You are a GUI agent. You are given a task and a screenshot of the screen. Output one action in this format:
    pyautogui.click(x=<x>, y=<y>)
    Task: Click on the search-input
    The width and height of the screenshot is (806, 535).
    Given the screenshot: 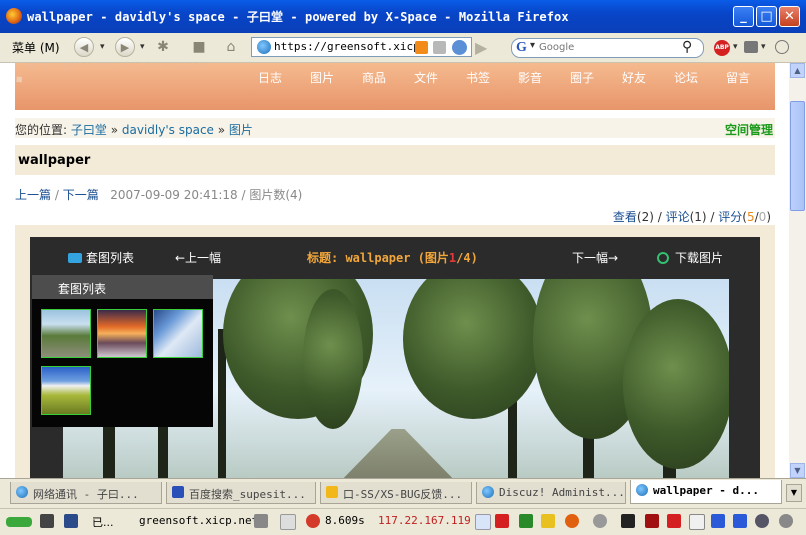 What is the action you would take?
    pyautogui.click(x=609, y=47)
    